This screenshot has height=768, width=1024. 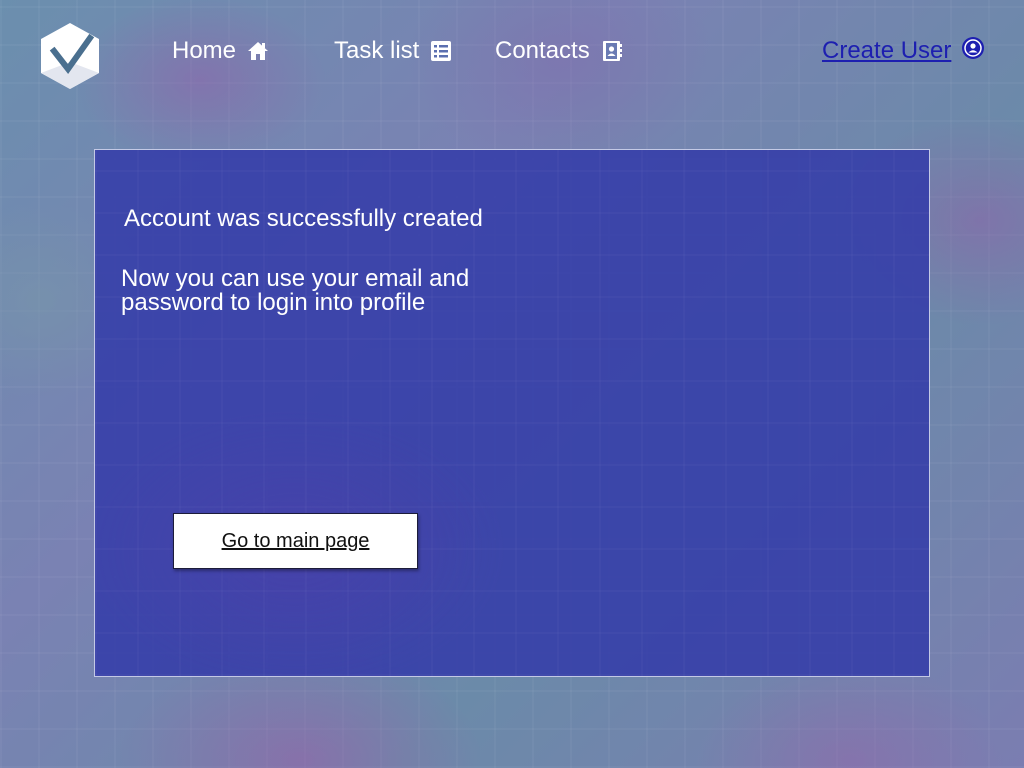 I want to click on go-to-main-page-button: Go to main page, so click(x=295, y=541).